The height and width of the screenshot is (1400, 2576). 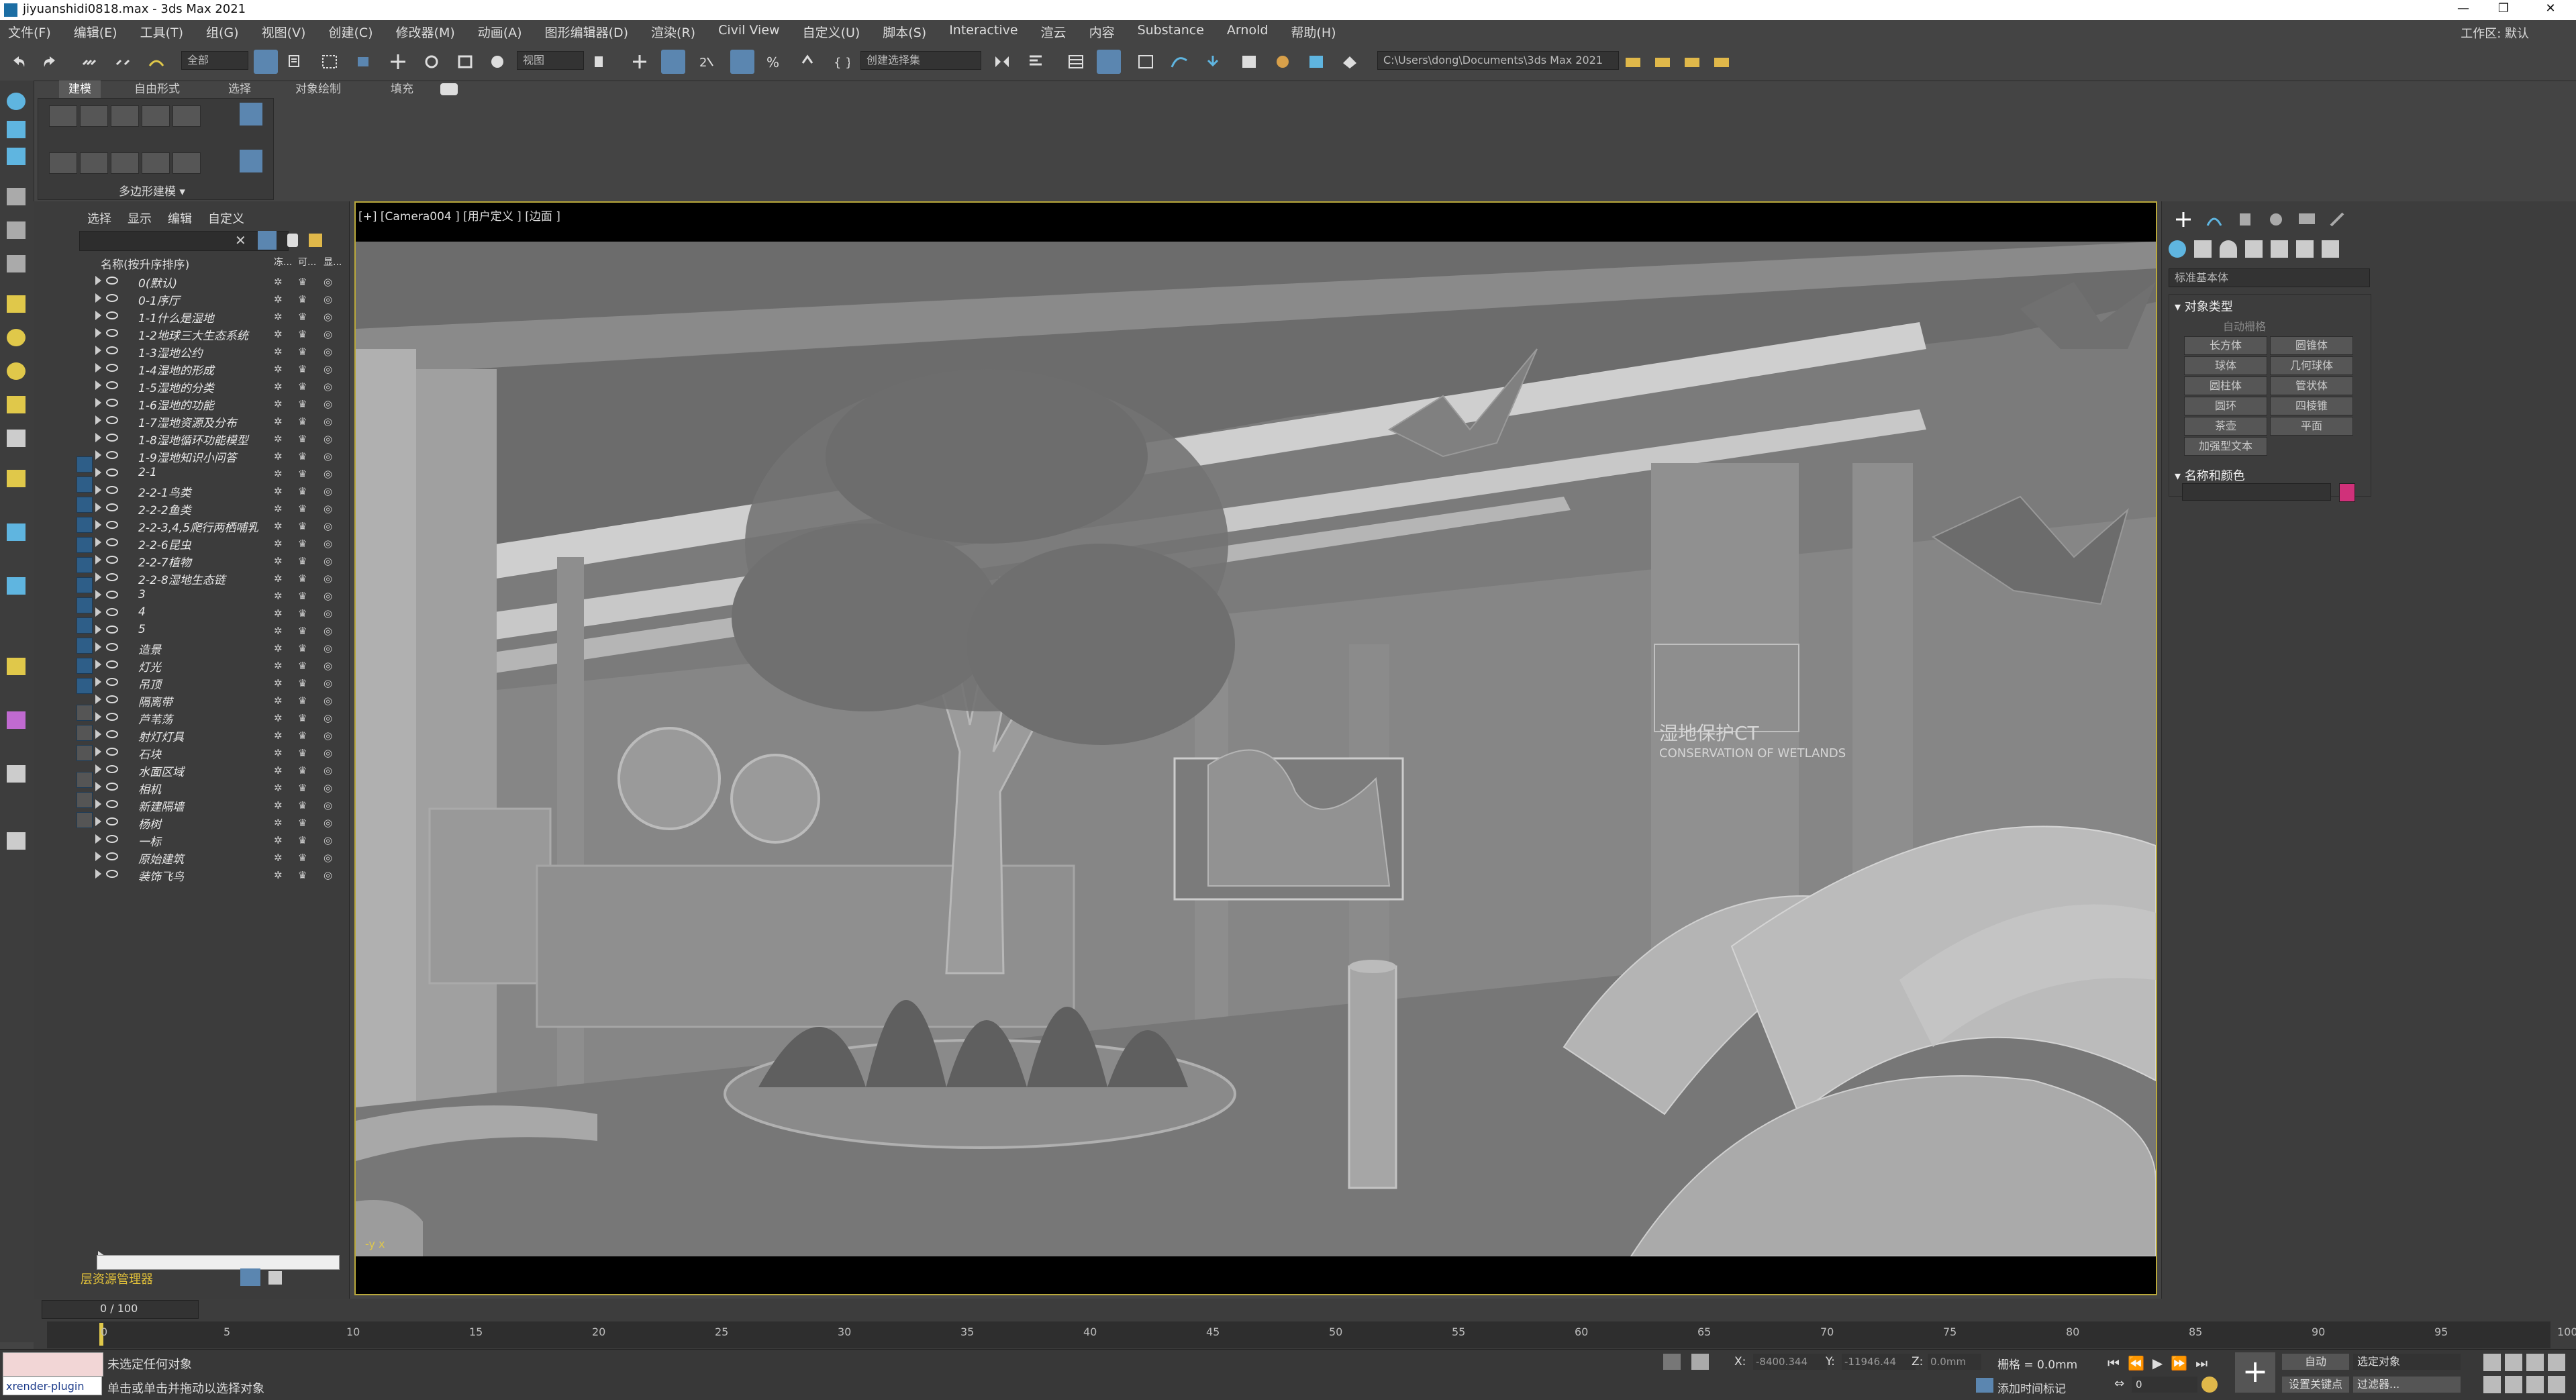 What do you see at coordinates (2276, 220) in the screenshot?
I see `motion-tab-icon` at bounding box center [2276, 220].